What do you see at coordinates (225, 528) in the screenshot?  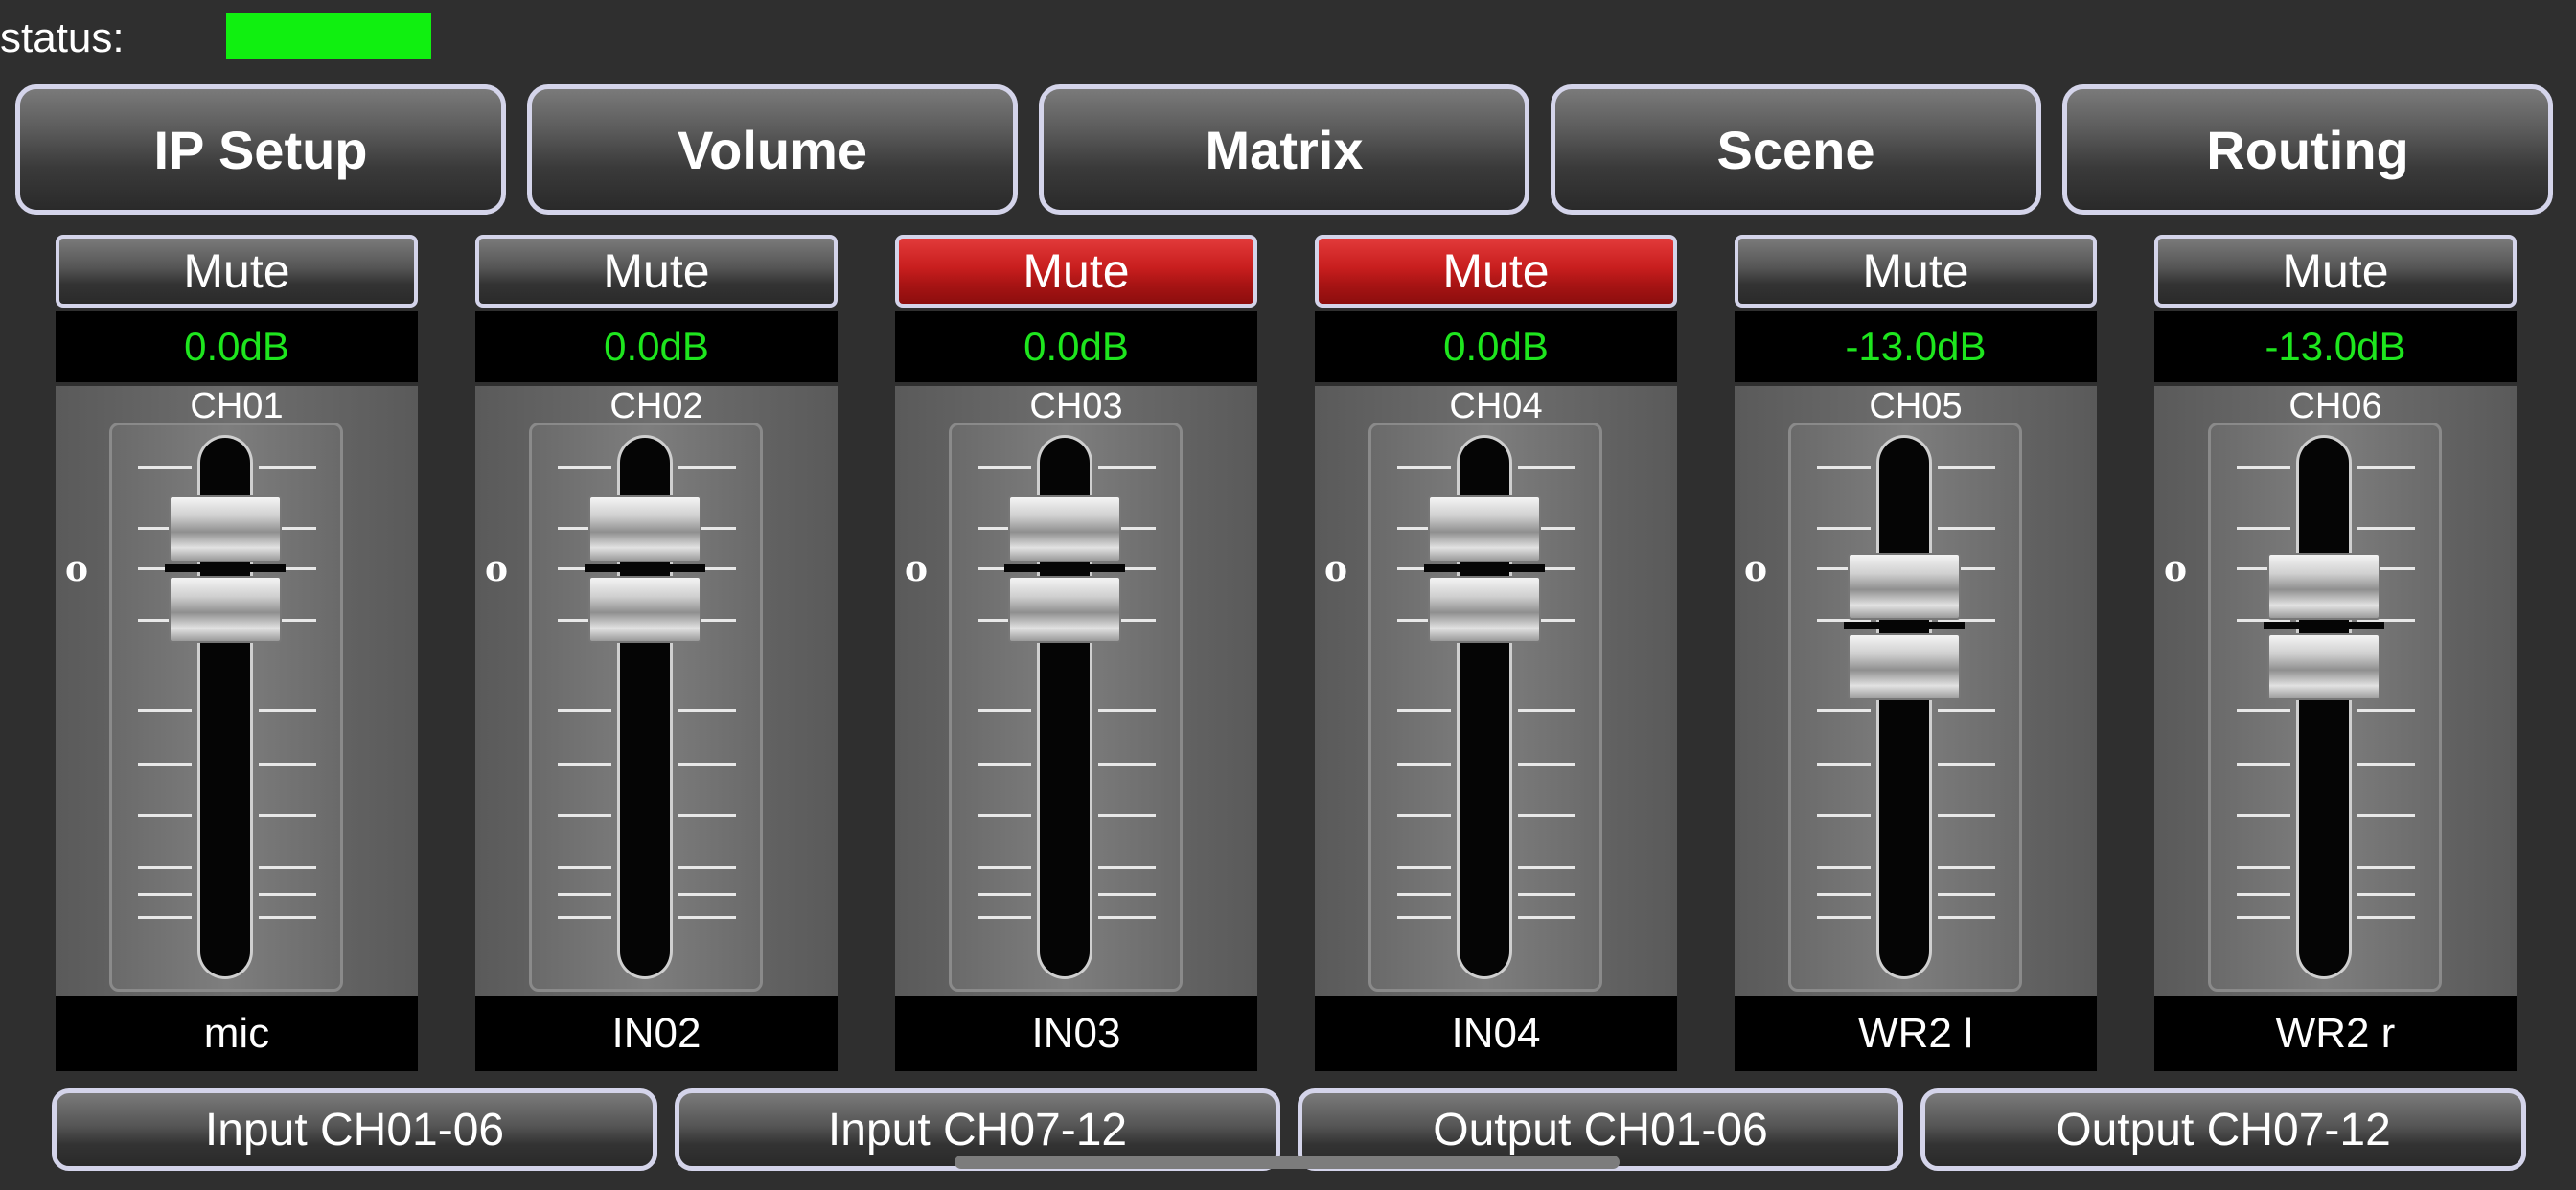 I see `knob-cap-top` at bounding box center [225, 528].